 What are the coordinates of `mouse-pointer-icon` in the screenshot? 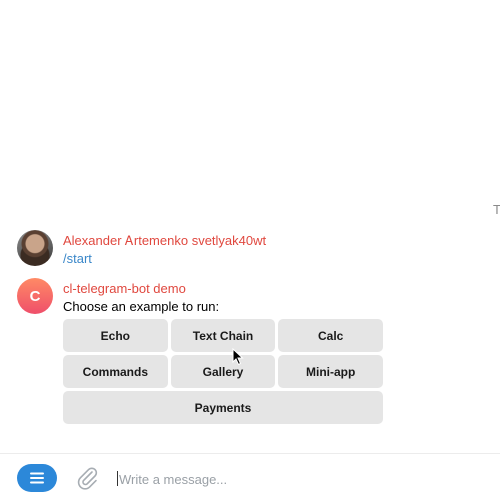 It's located at (238, 357).